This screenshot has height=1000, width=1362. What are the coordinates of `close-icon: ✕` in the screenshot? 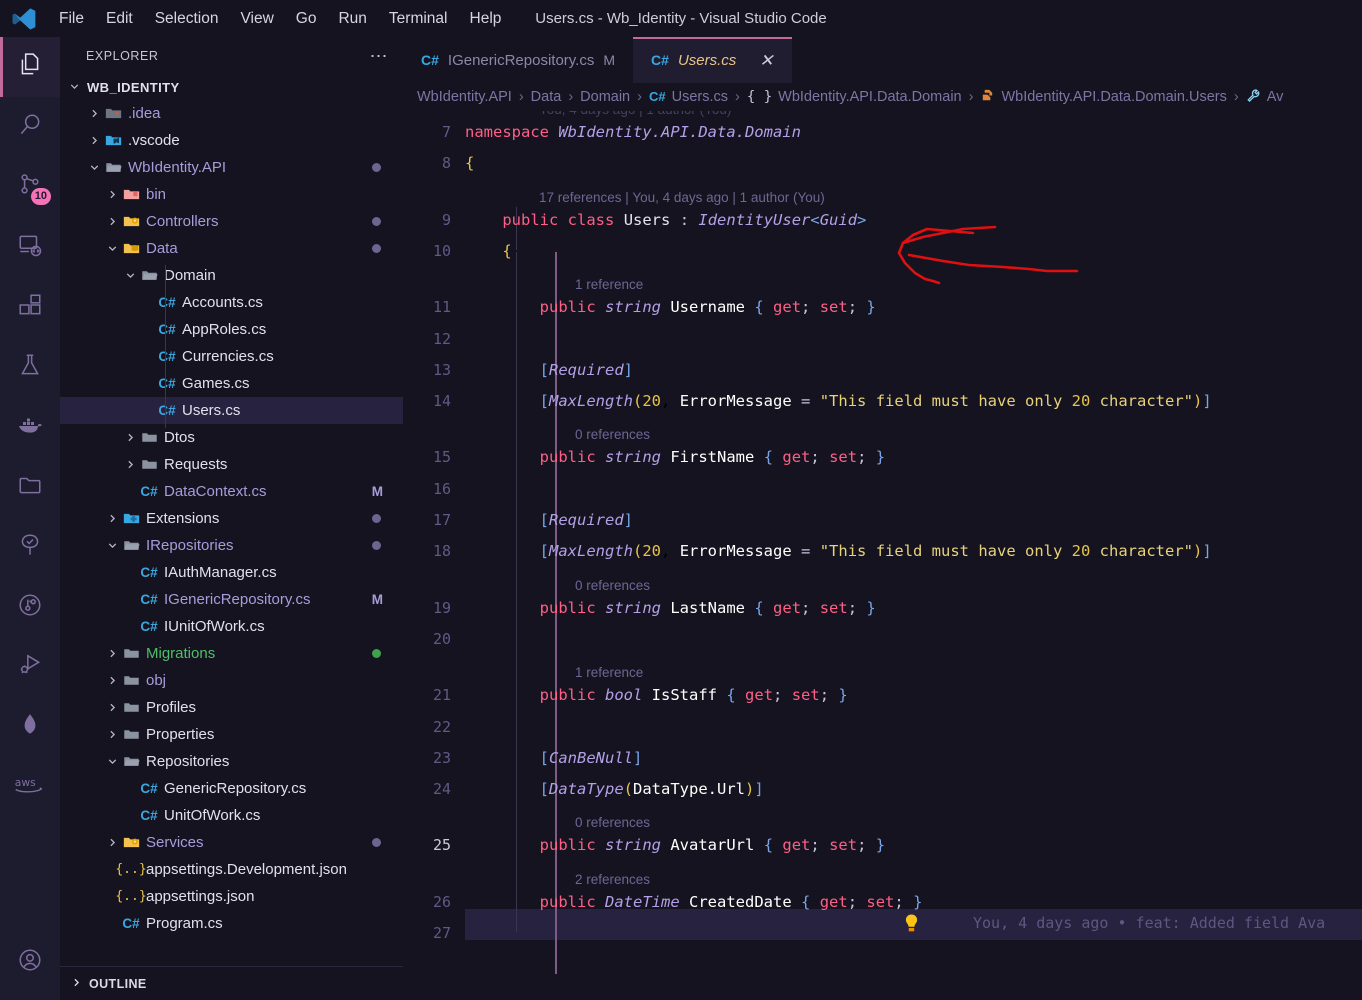 It's located at (766, 60).